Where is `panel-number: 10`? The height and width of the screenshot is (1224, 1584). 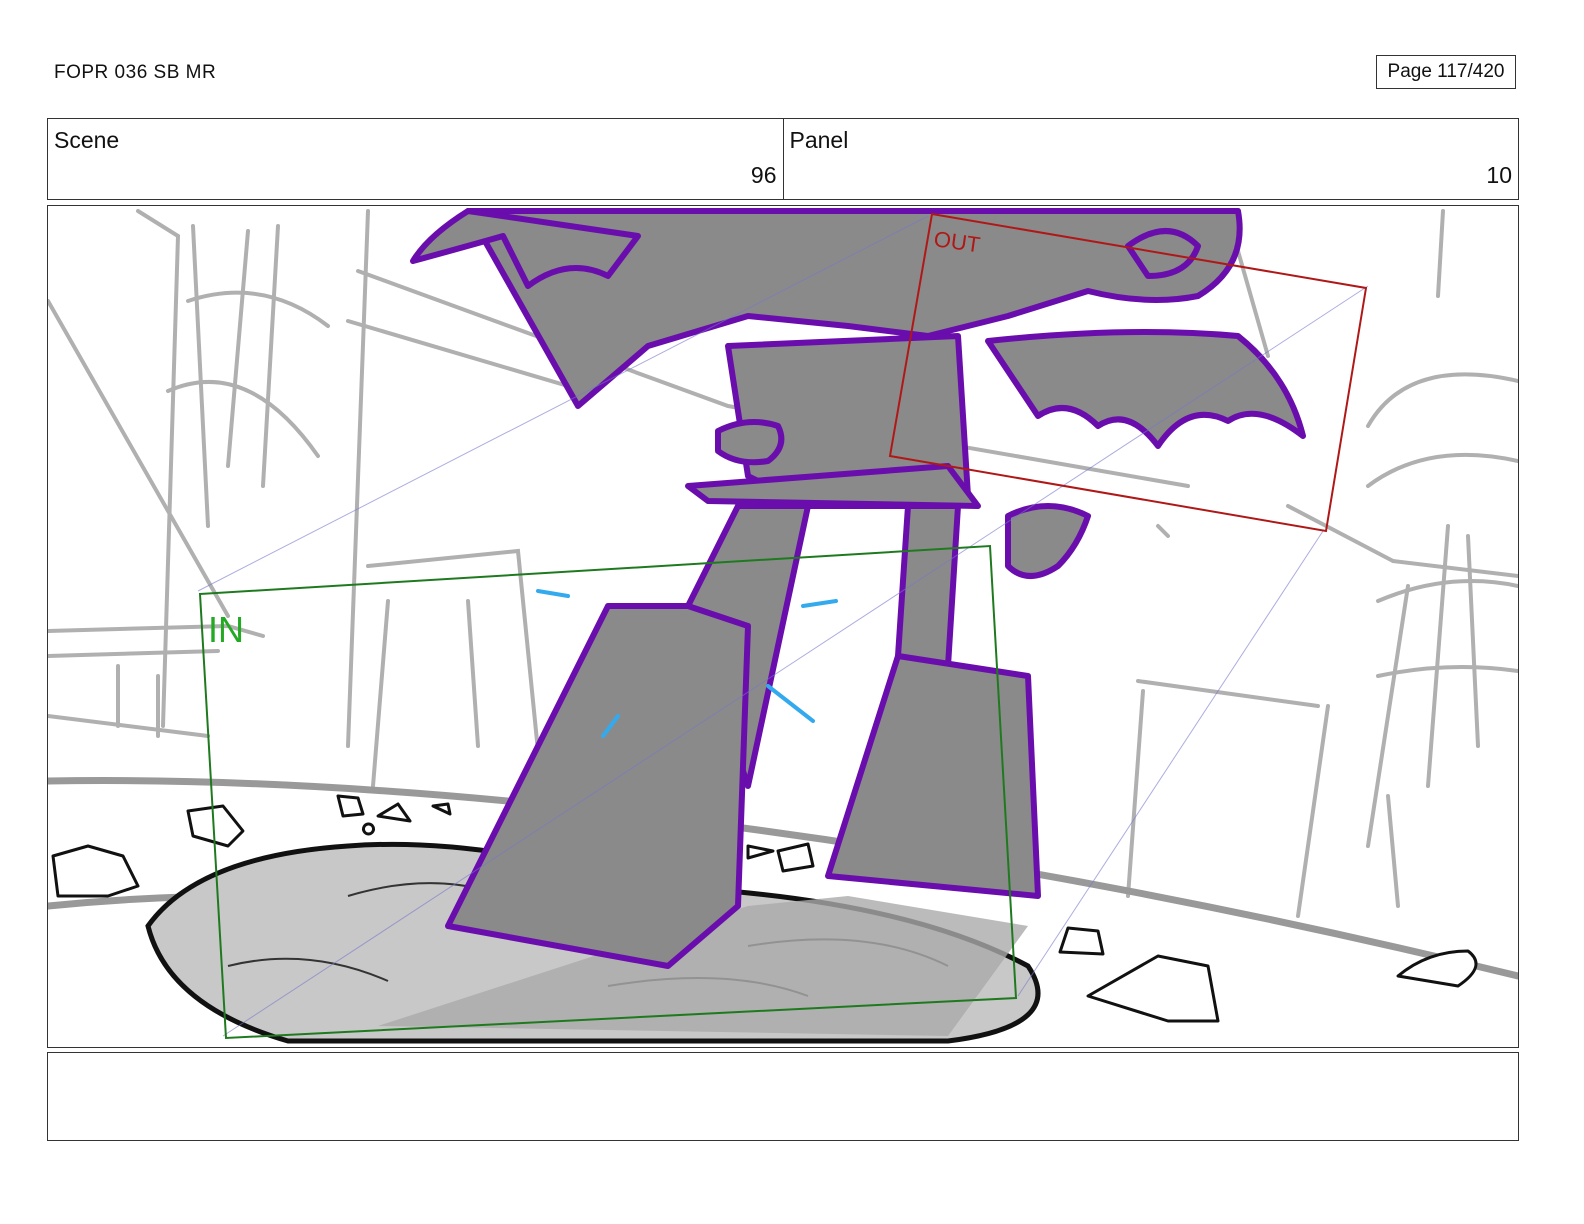
panel-number: 10 is located at coordinates (1499, 175).